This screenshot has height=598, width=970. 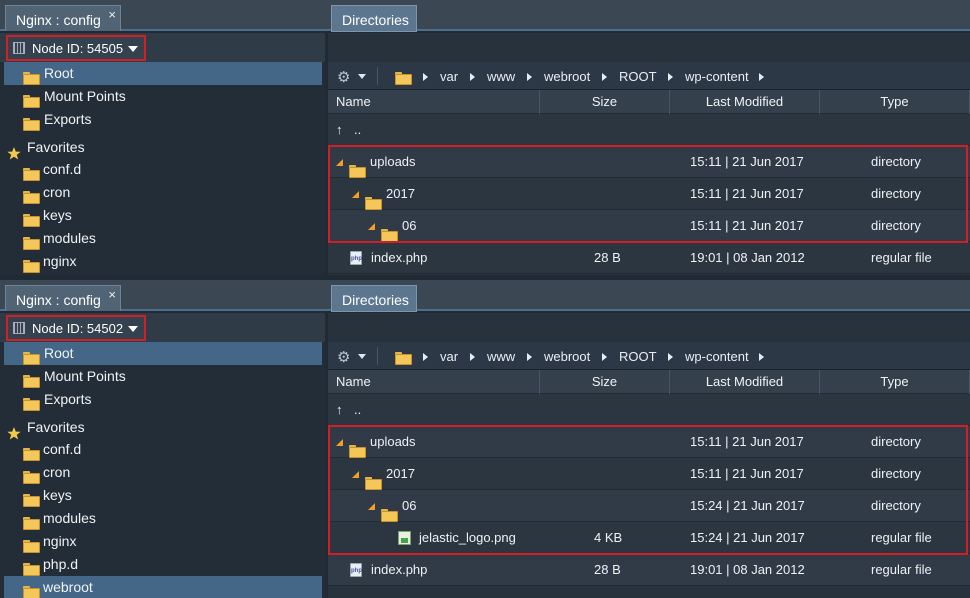 I want to click on file-size: 28 B, so click(x=607, y=569).